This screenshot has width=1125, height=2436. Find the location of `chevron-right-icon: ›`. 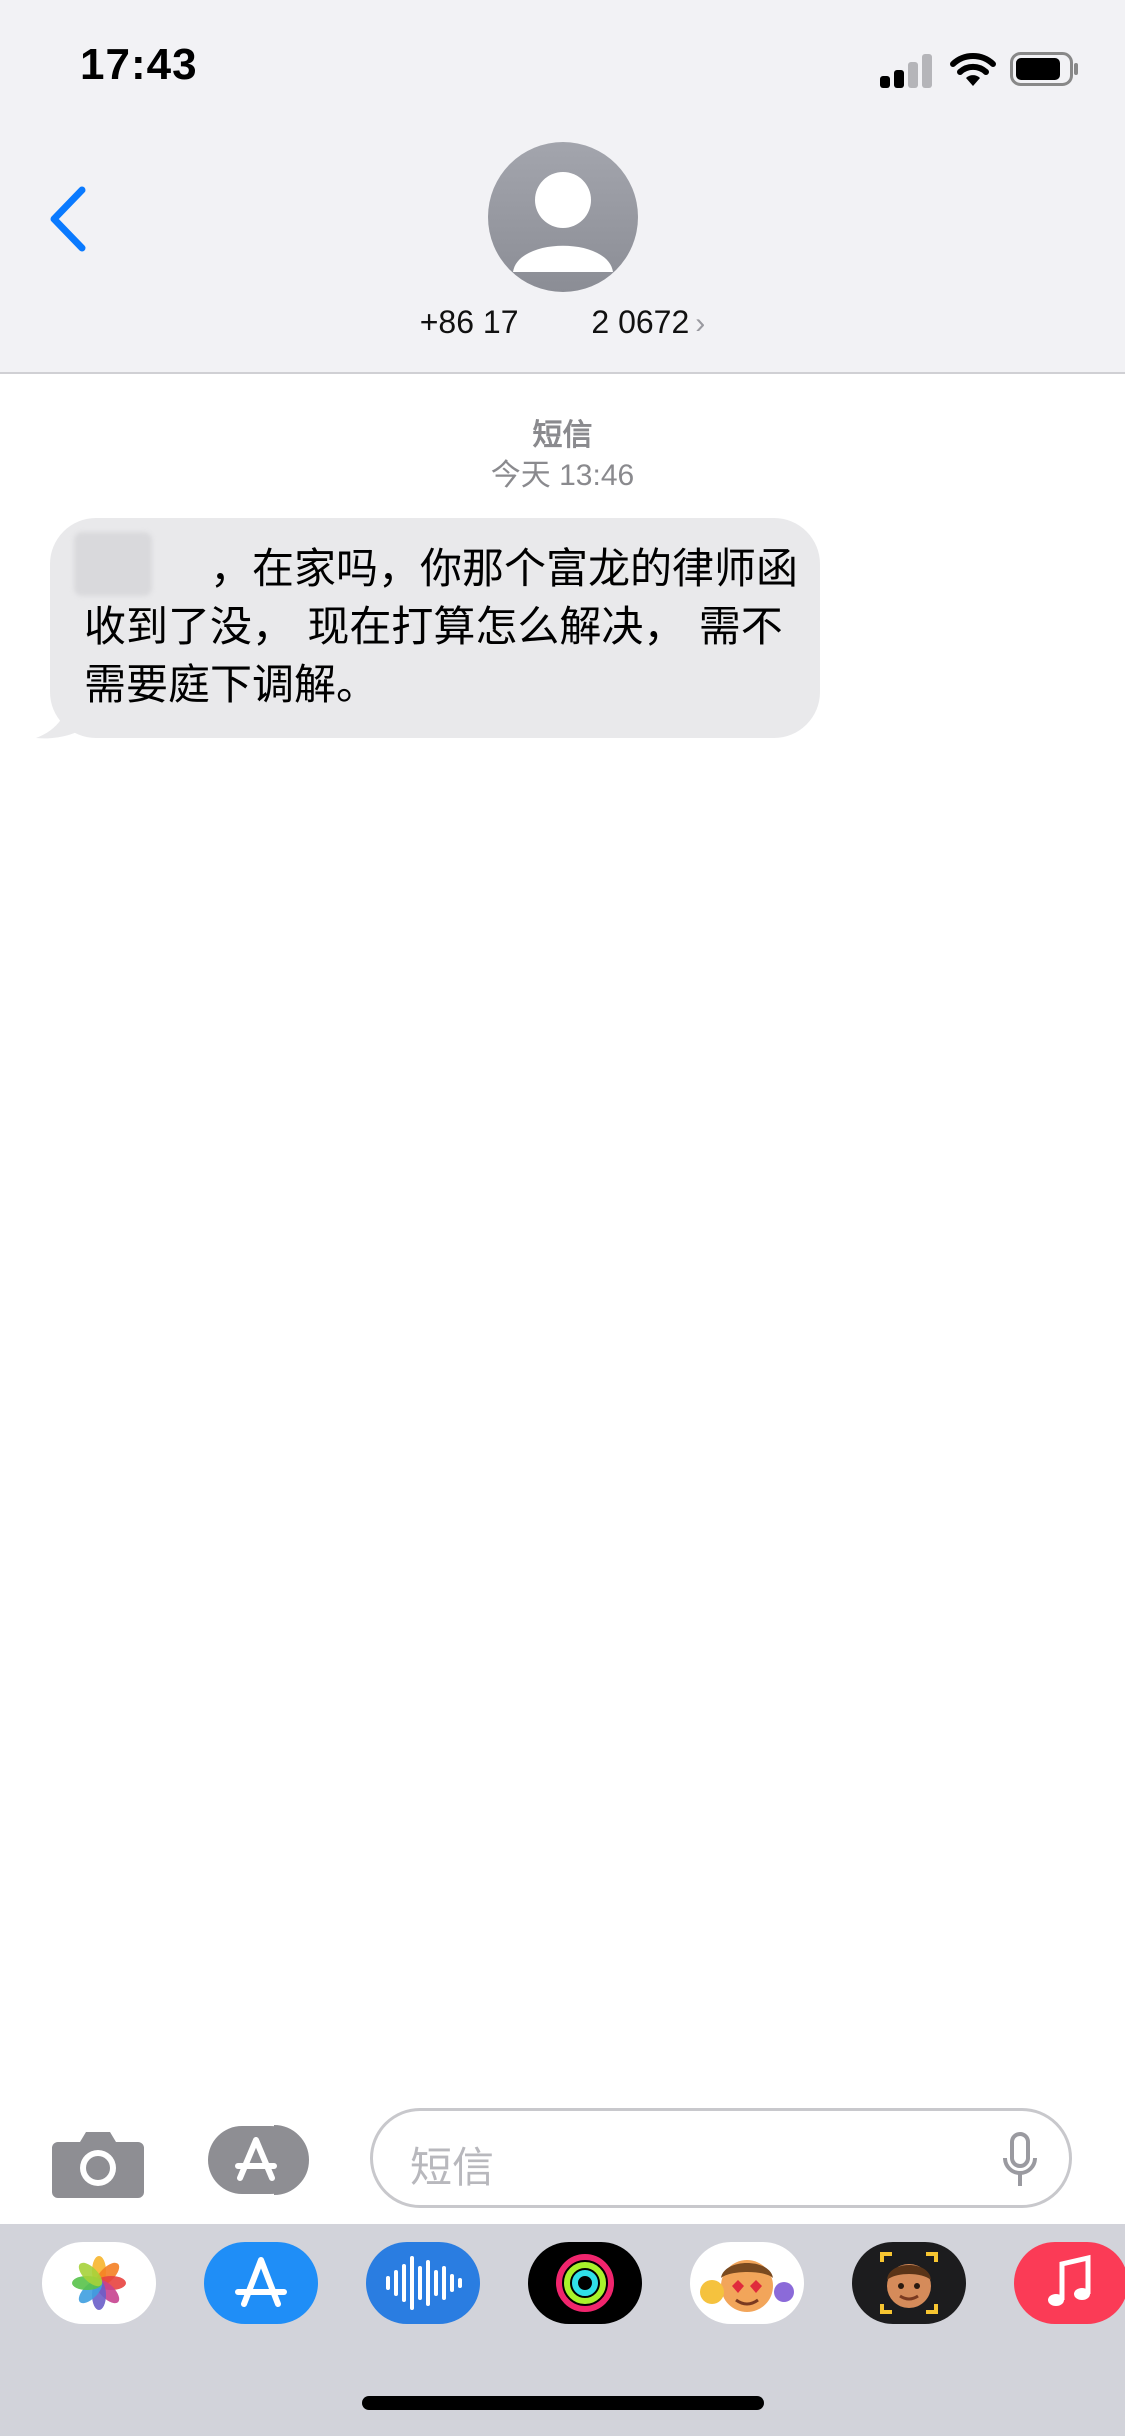

chevron-right-icon: › is located at coordinates (700, 323).